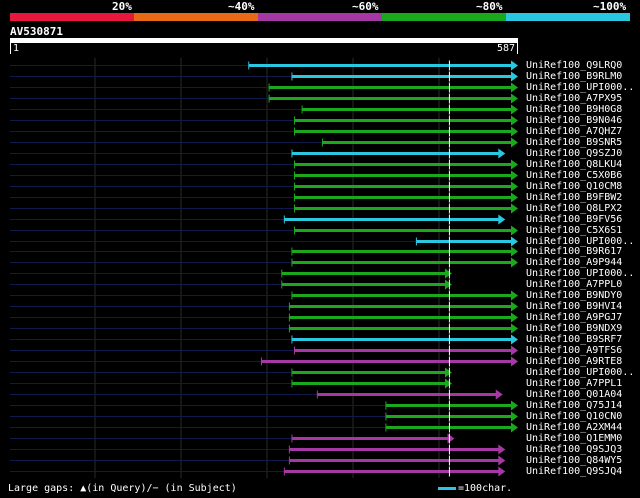  Describe the element at coordinates (574, 395) in the screenshot. I see `hit-label: UniRef100_Q01A04` at that location.